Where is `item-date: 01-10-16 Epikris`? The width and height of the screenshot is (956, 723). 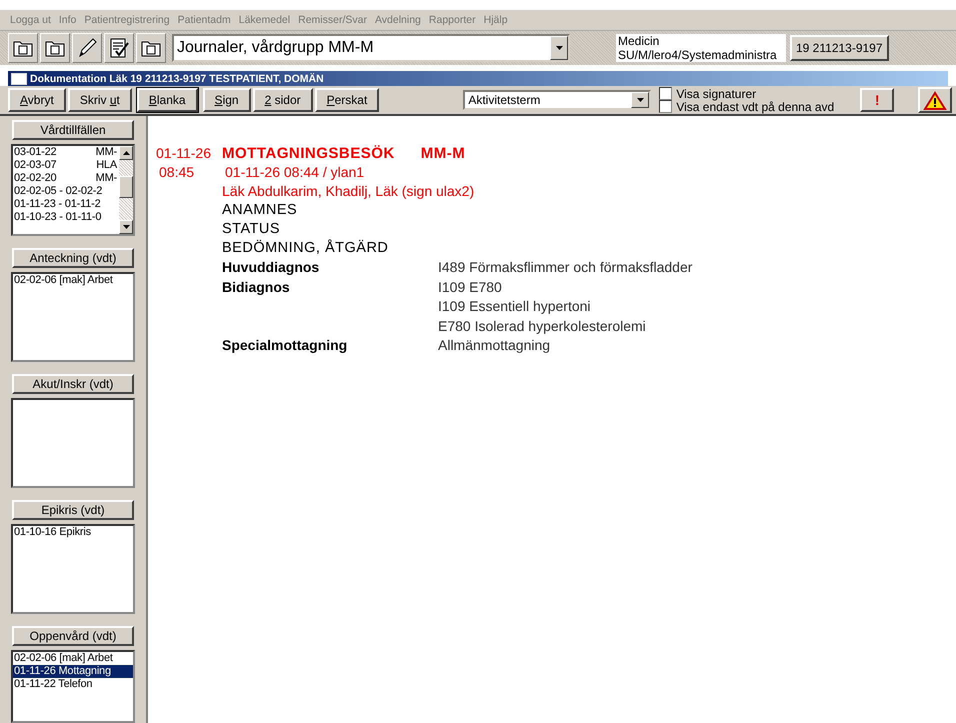
item-date: 01-10-16 Epikris is located at coordinates (52, 532).